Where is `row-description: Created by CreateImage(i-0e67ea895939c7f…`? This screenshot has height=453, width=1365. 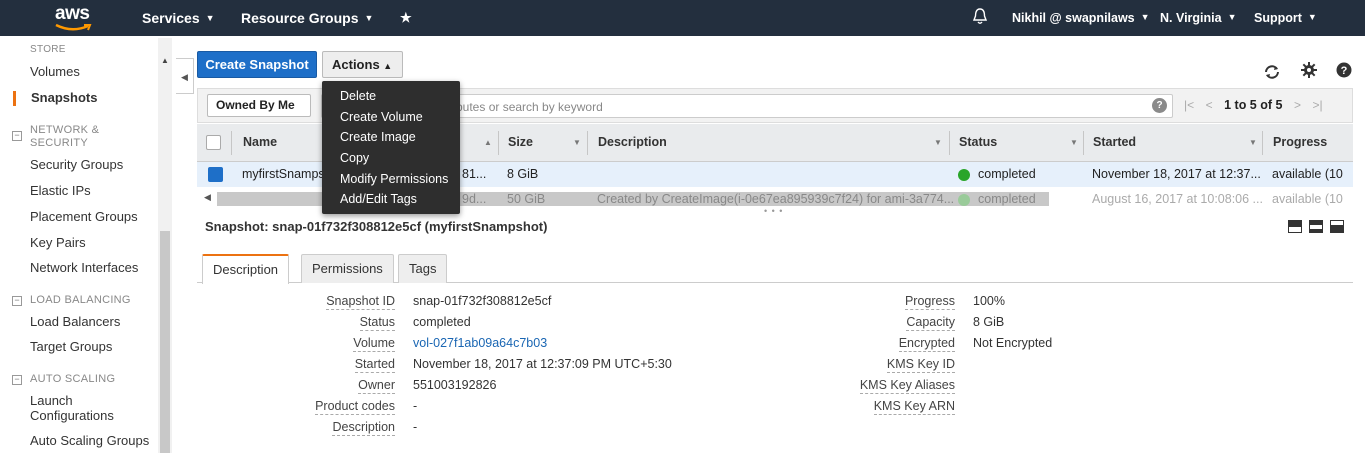
row-description: Created by CreateImage(i-0e67ea895939c7f… is located at coordinates (776, 199).